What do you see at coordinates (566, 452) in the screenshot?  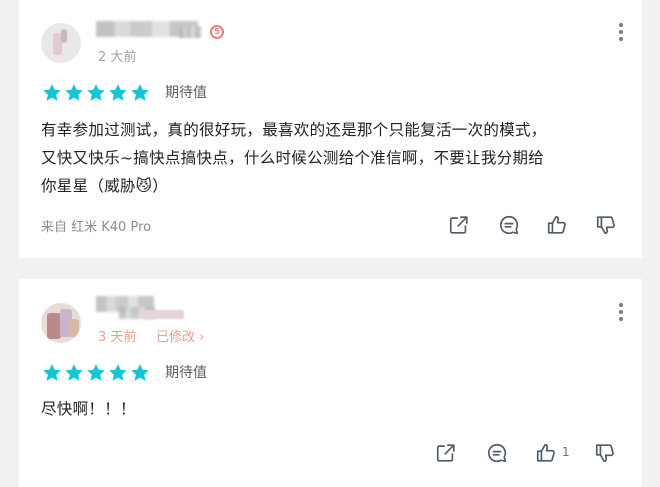 I see `like-count: 1` at bounding box center [566, 452].